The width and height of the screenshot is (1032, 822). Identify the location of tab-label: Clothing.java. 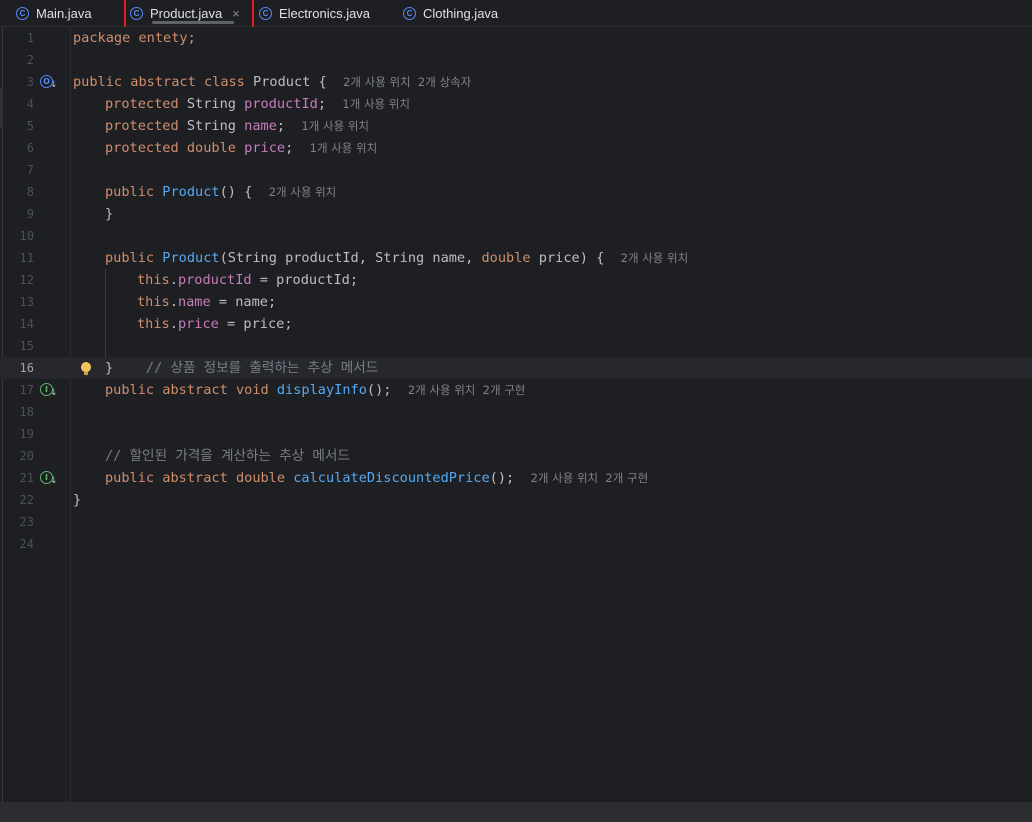
(461, 13).